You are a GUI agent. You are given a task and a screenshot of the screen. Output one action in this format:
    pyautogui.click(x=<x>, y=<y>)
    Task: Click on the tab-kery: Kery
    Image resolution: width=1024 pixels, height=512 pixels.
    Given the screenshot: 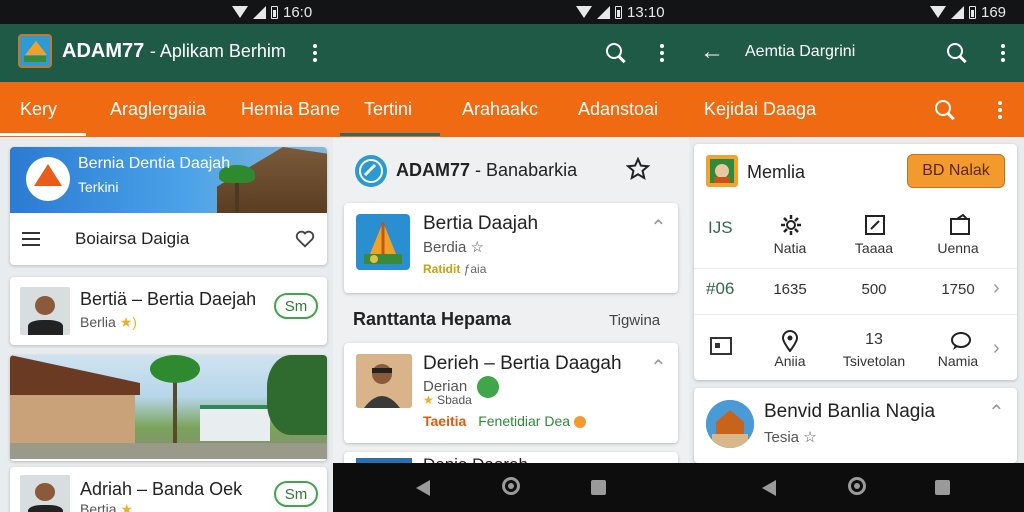 What is the action you would take?
    pyautogui.click(x=38, y=109)
    